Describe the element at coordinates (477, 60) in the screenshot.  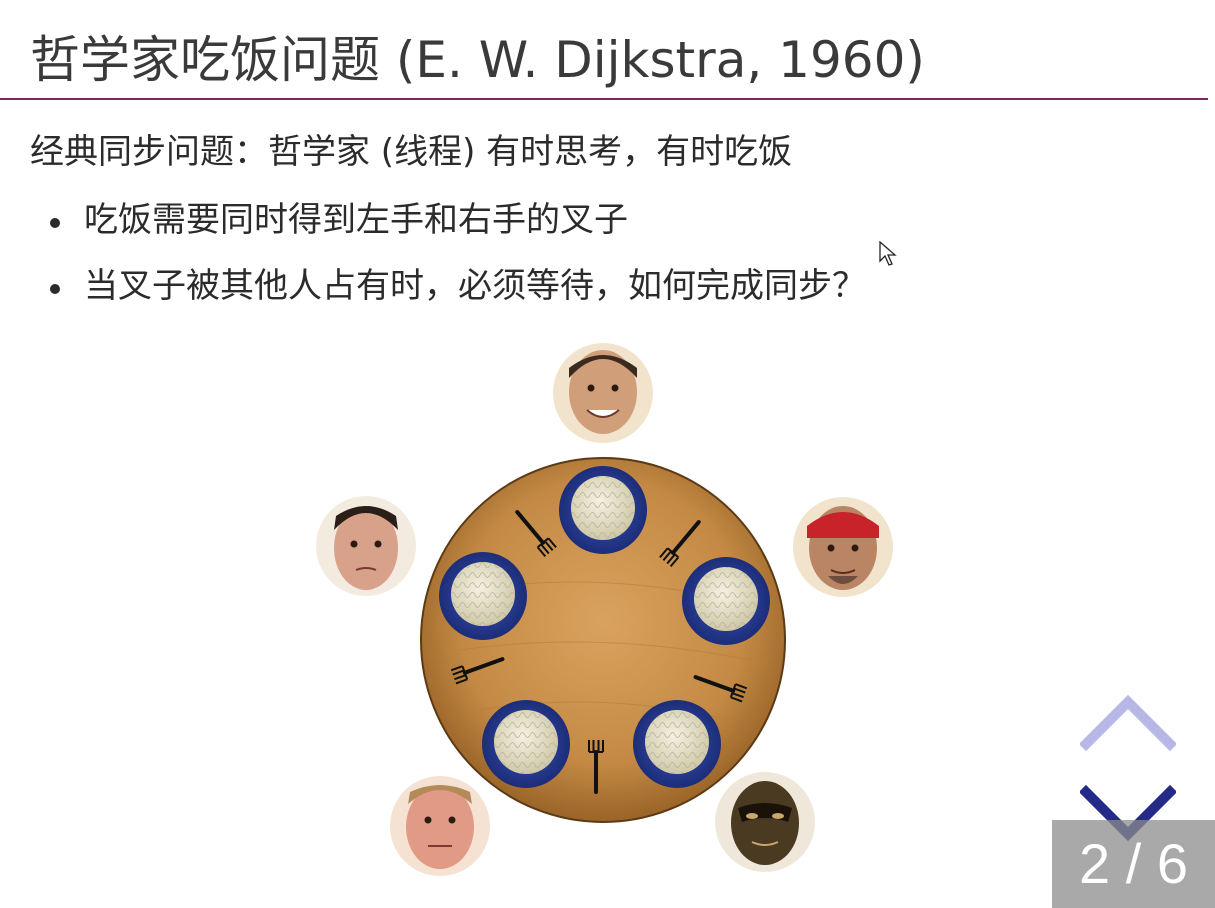
I see `slide-title: 哲学家吃饭问题 (E. W. Dijkstra, 1960)` at that location.